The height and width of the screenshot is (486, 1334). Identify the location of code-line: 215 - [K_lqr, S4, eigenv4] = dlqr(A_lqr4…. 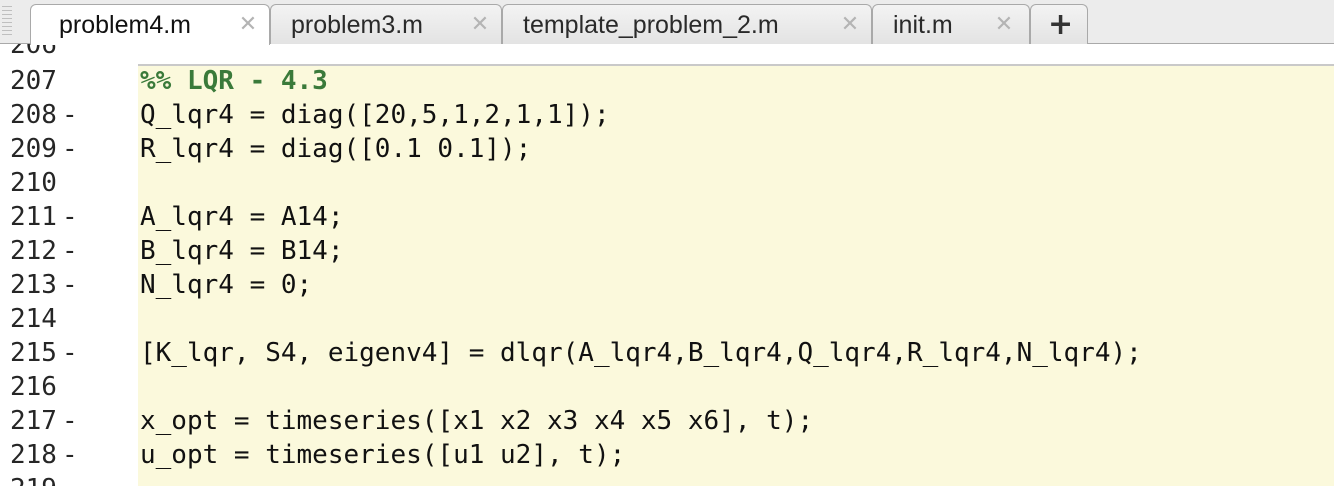
(667, 353).